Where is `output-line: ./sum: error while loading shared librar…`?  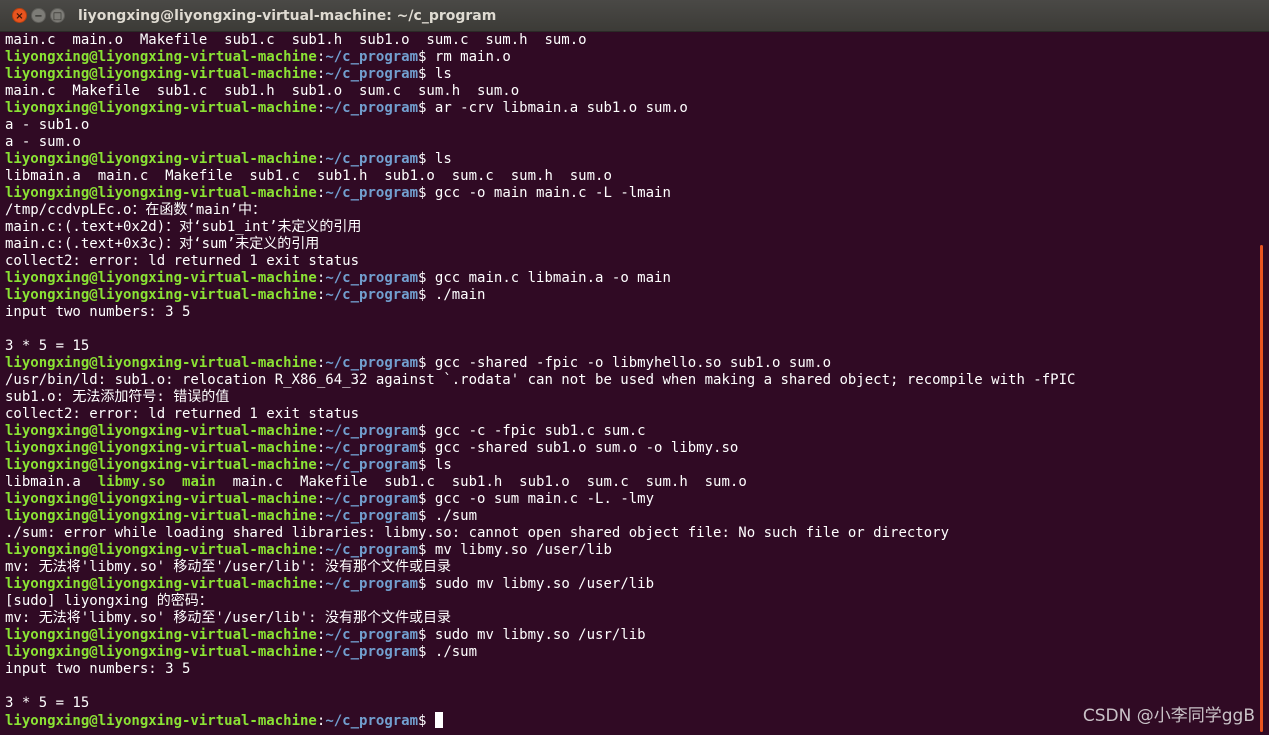
output-line: ./sum: error while loading shared librar… is located at coordinates (477, 533).